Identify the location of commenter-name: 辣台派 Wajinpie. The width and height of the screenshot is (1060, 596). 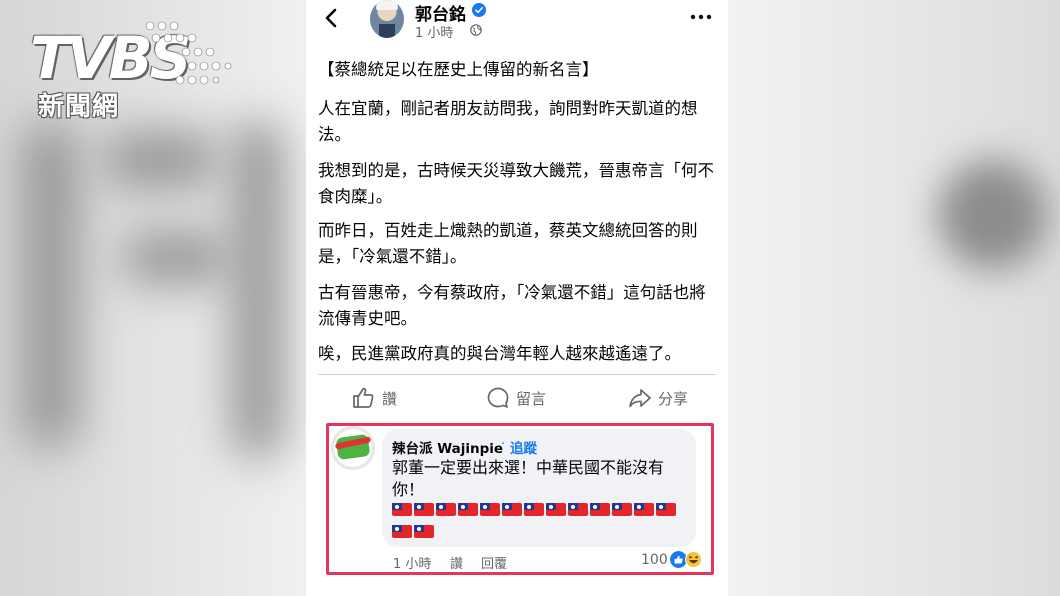
(447, 447).